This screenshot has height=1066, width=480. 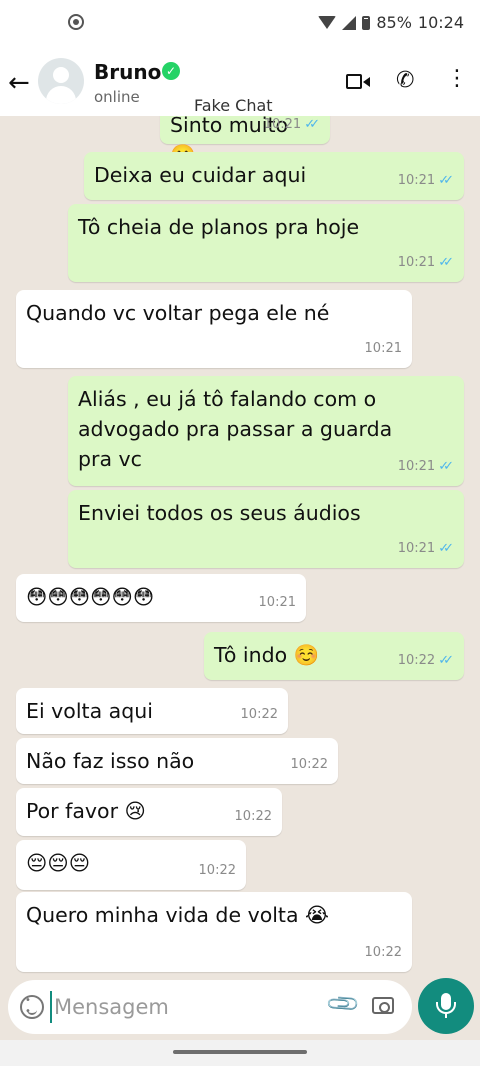 I want to click on home-indicator, so click(x=240, y=1052).